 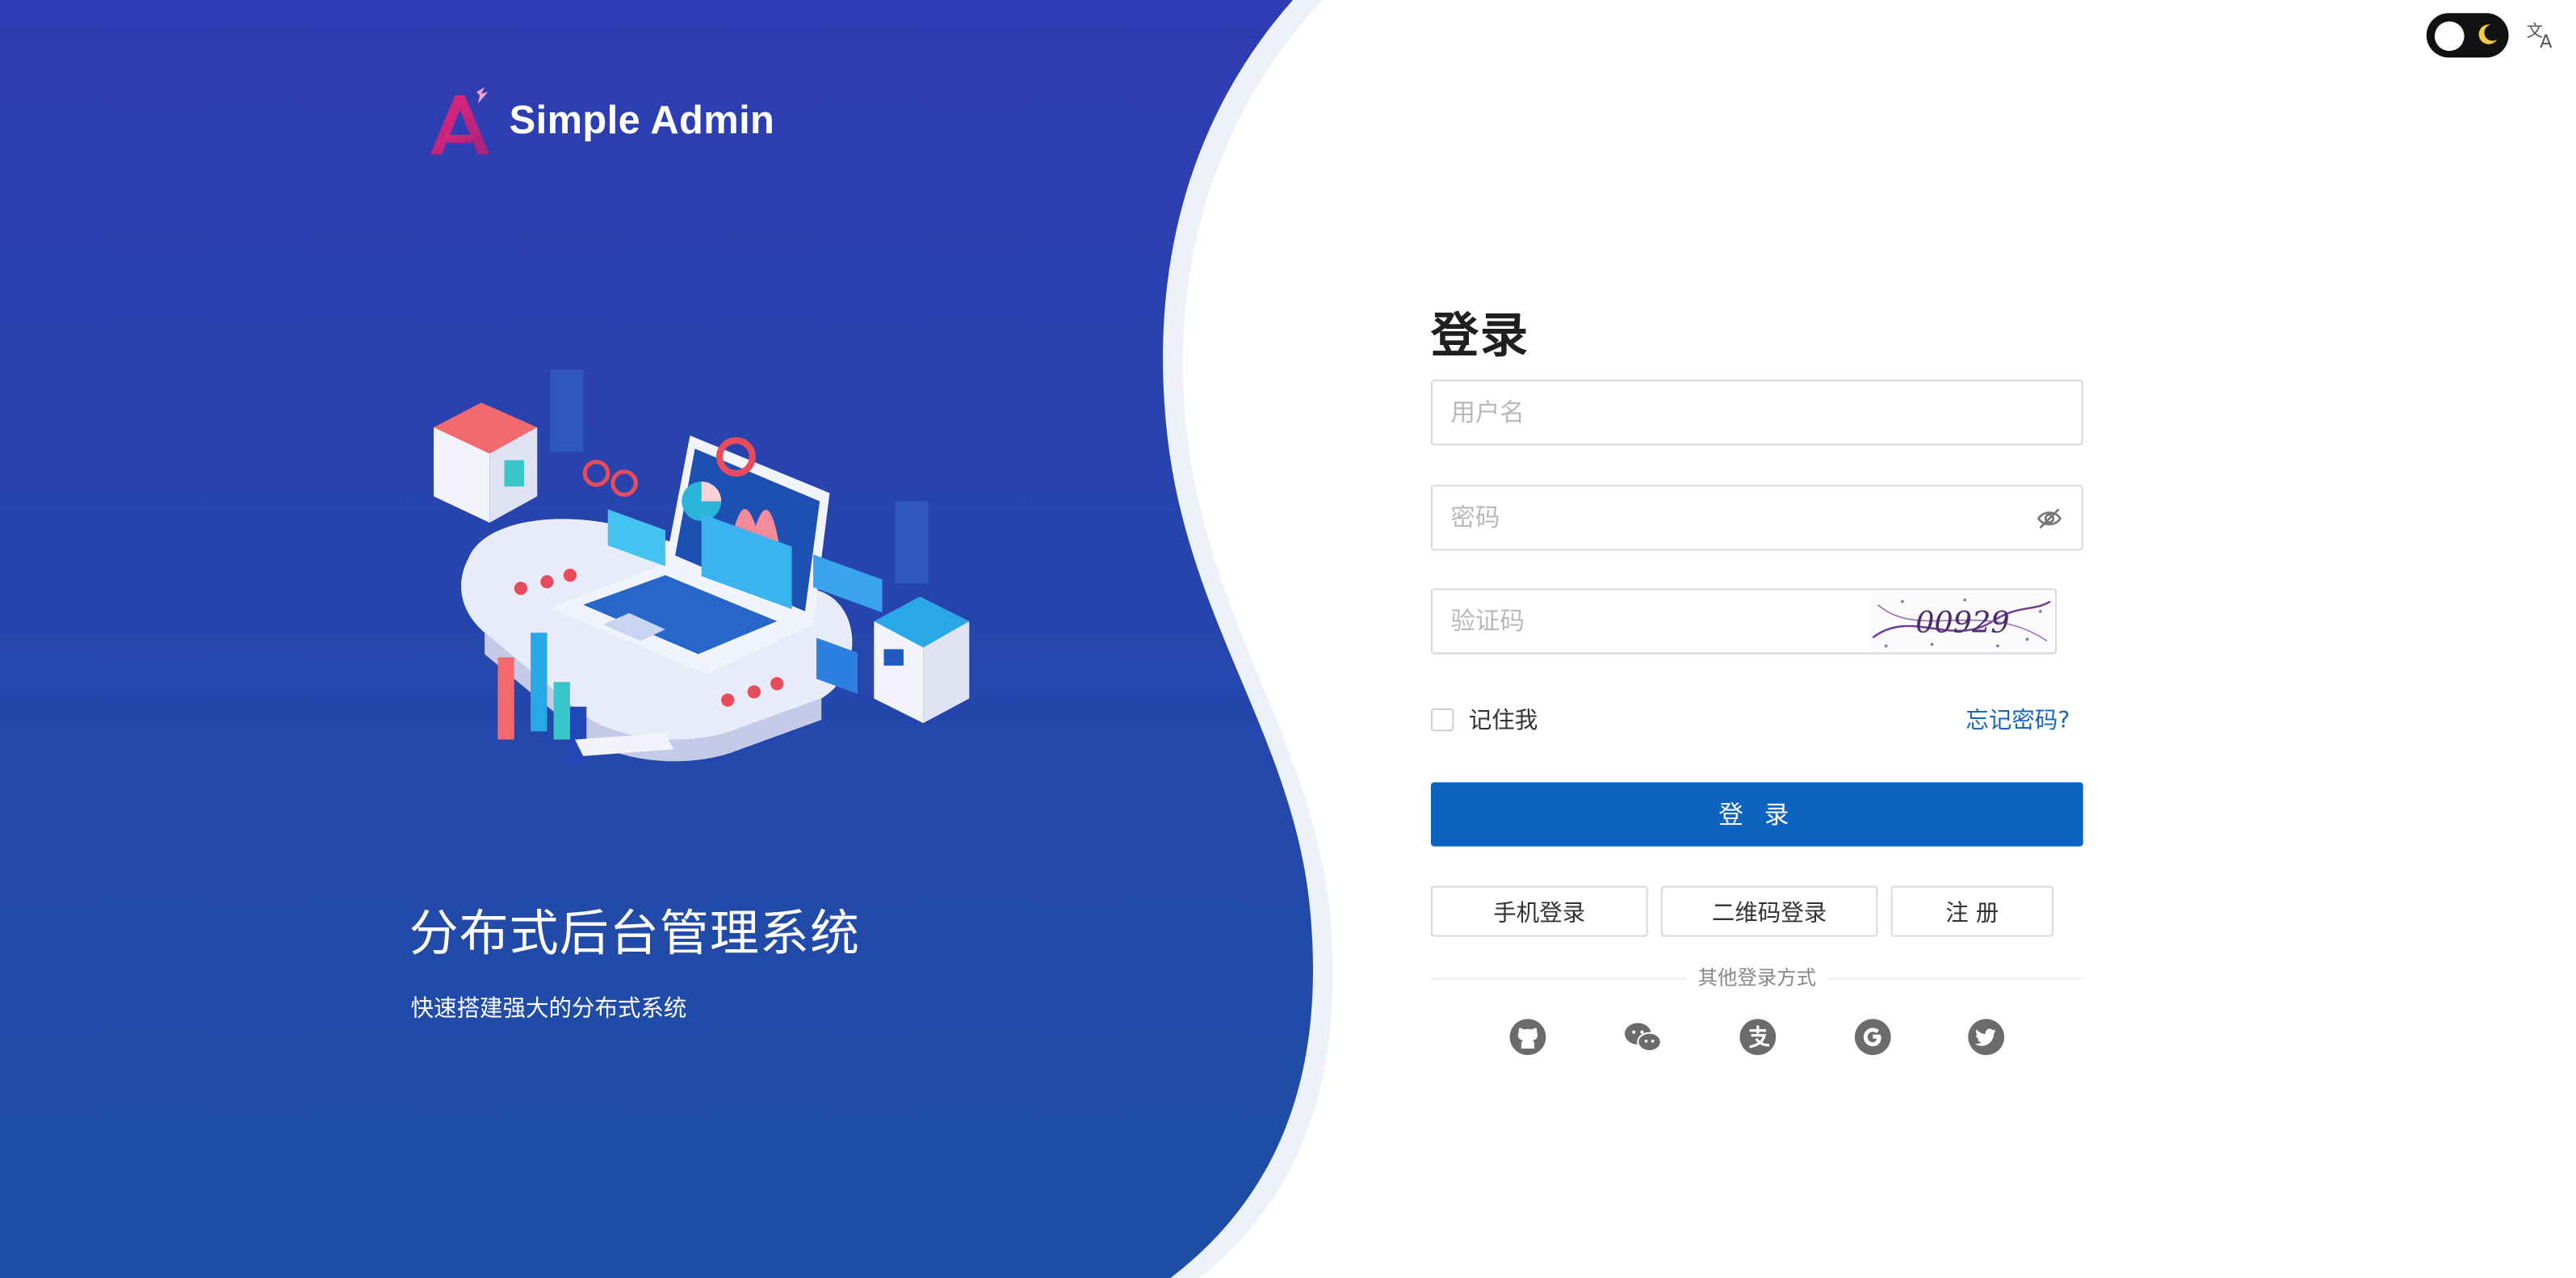 What do you see at coordinates (1480, 336) in the screenshot?
I see `login-title: 登录` at bounding box center [1480, 336].